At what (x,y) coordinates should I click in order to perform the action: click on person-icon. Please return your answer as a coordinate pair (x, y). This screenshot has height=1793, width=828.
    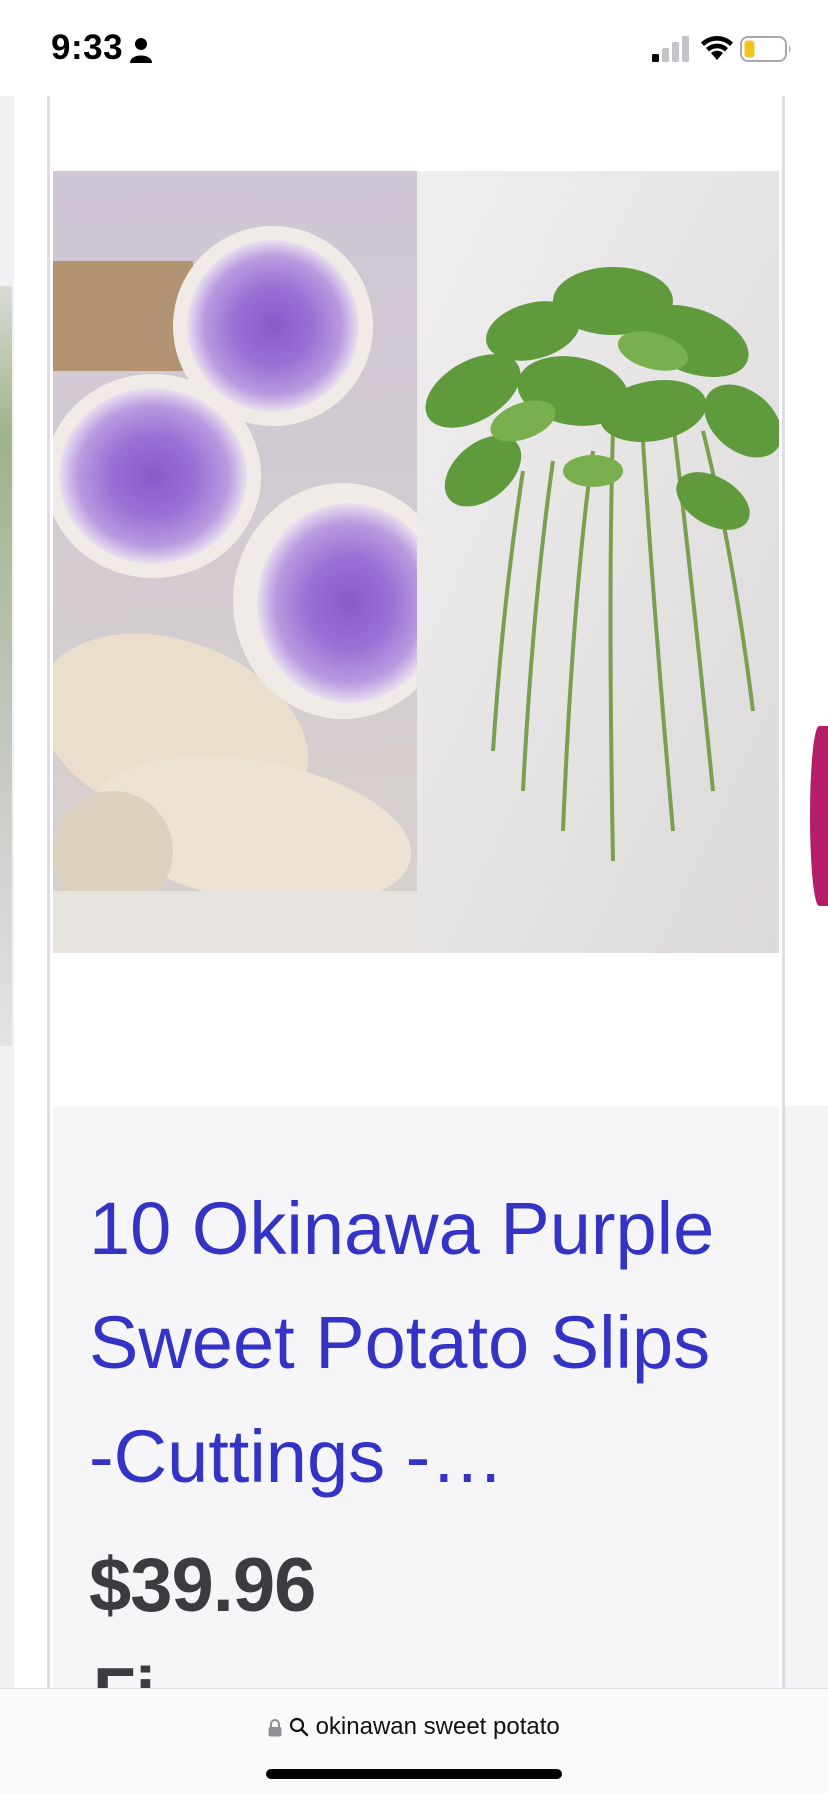
    Looking at the image, I should click on (141, 50).